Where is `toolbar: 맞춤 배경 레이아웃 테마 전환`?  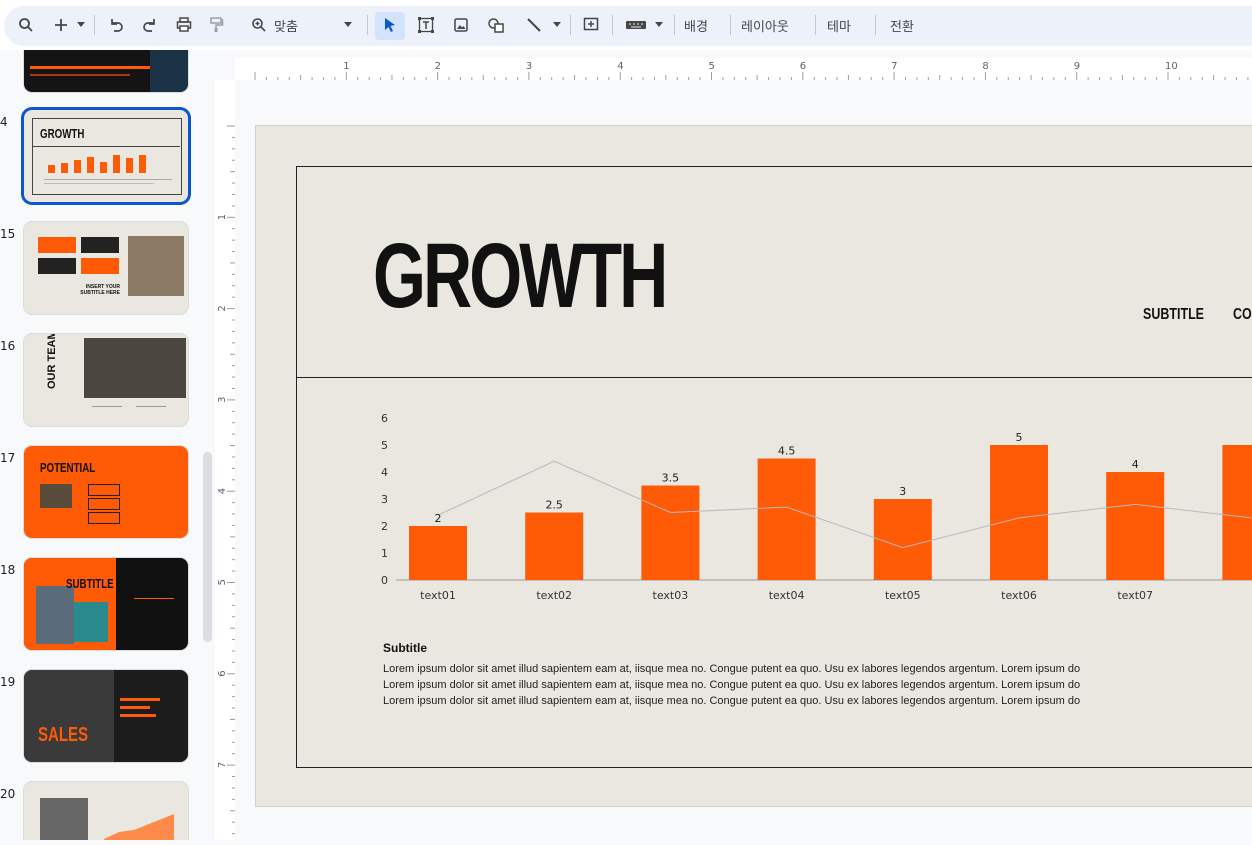
toolbar: 맞춤 배경 레이아웃 테마 전환 is located at coordinates (626, 25).